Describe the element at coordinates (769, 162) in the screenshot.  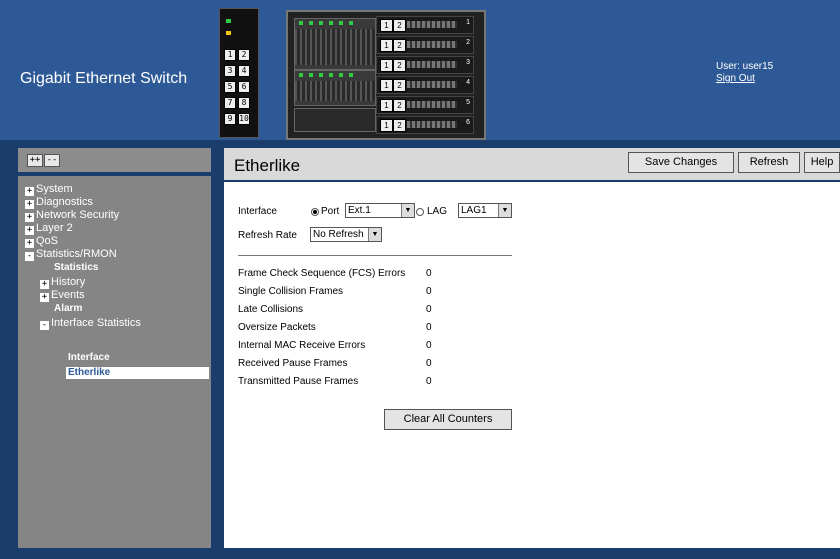
I see `refresh-button: Refresh` at that location.